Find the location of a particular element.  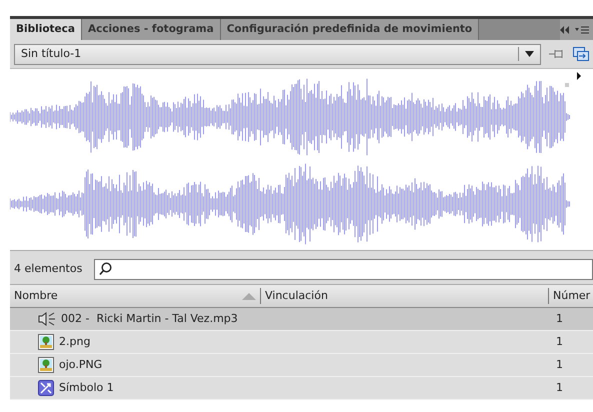

library-row: 002 - Ricki Martin - Tal Vez.mp3 1 is located at coordinates (301, 319).